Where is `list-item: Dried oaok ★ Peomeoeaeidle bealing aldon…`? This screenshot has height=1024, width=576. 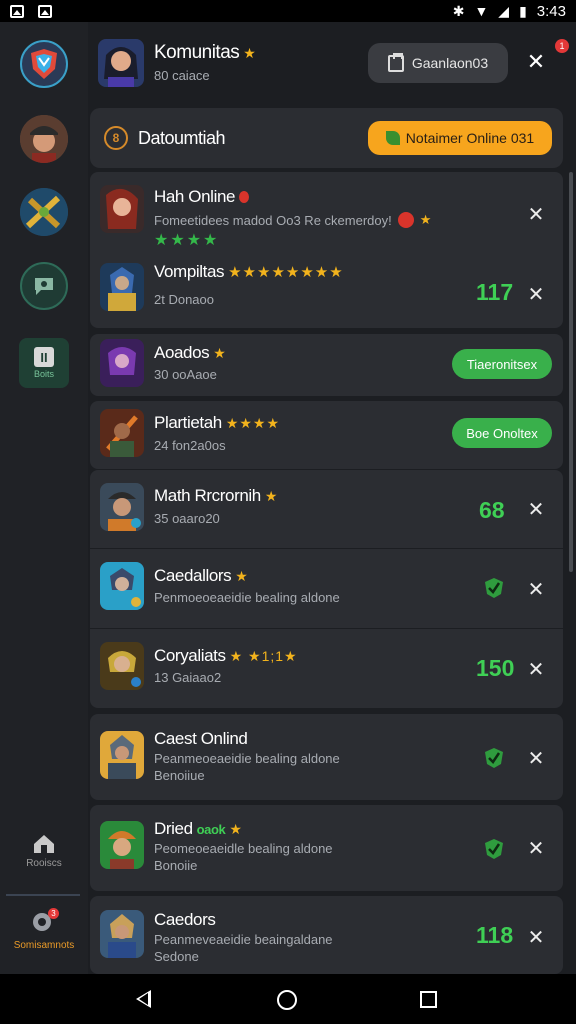
list-item: Dried oaok ★ Peomeoeaeidle bealing aldon… is located at coordinates (326, 848).